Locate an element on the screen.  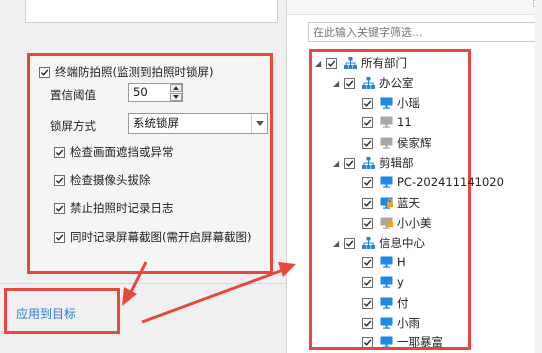
threshold-label: 置信阈值 is located at coordinates (73, 95).